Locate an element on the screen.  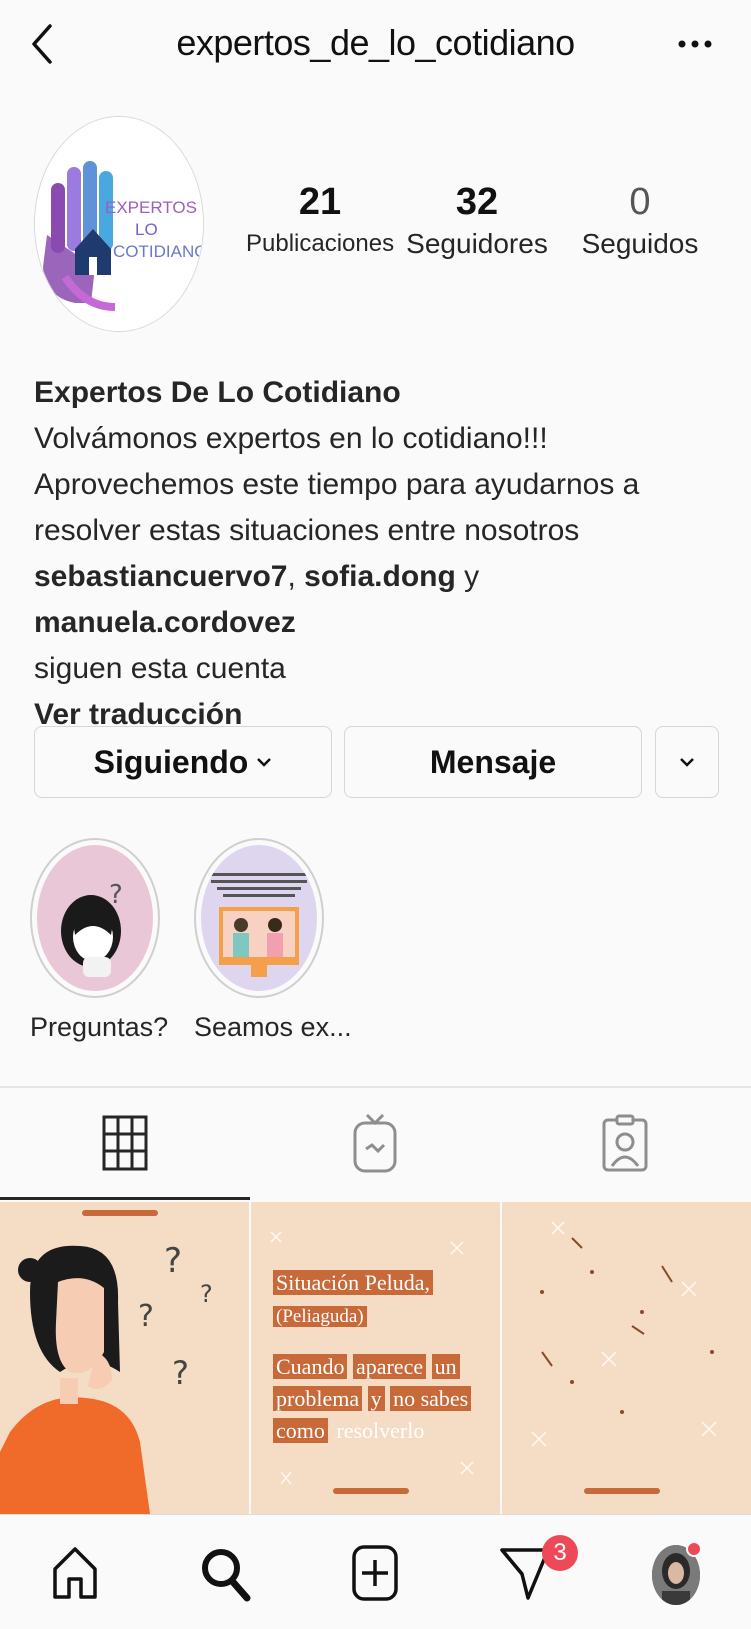
profile-tabs is located at coordinates (375, 1144).